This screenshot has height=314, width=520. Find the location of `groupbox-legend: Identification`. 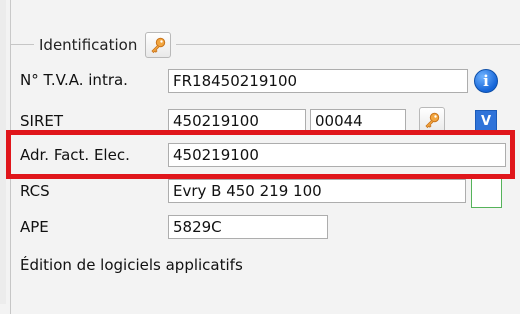

groupbox-legend: Identification is located at coordinates (105, 45).